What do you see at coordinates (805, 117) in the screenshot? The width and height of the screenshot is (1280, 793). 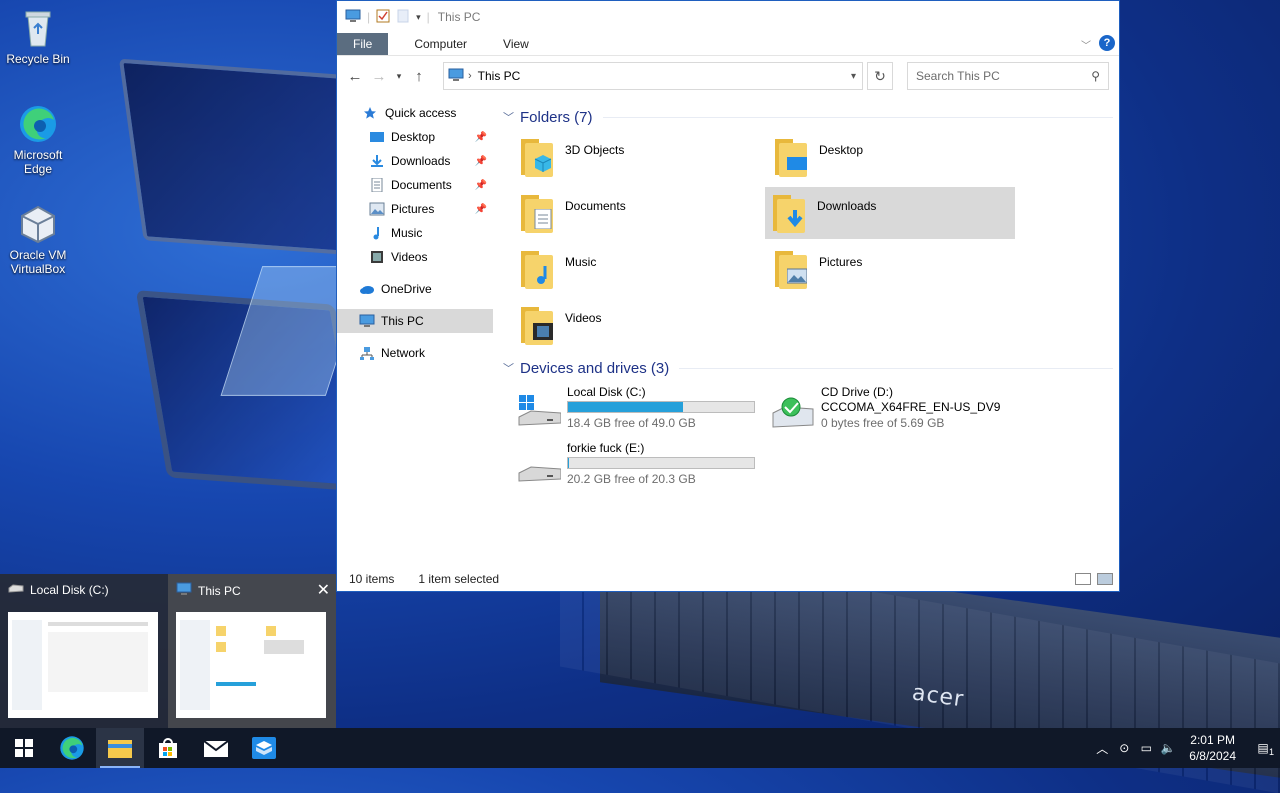 I see `folders-section-header: ﹀ Folders (7)` at bounding box center [805, 117].